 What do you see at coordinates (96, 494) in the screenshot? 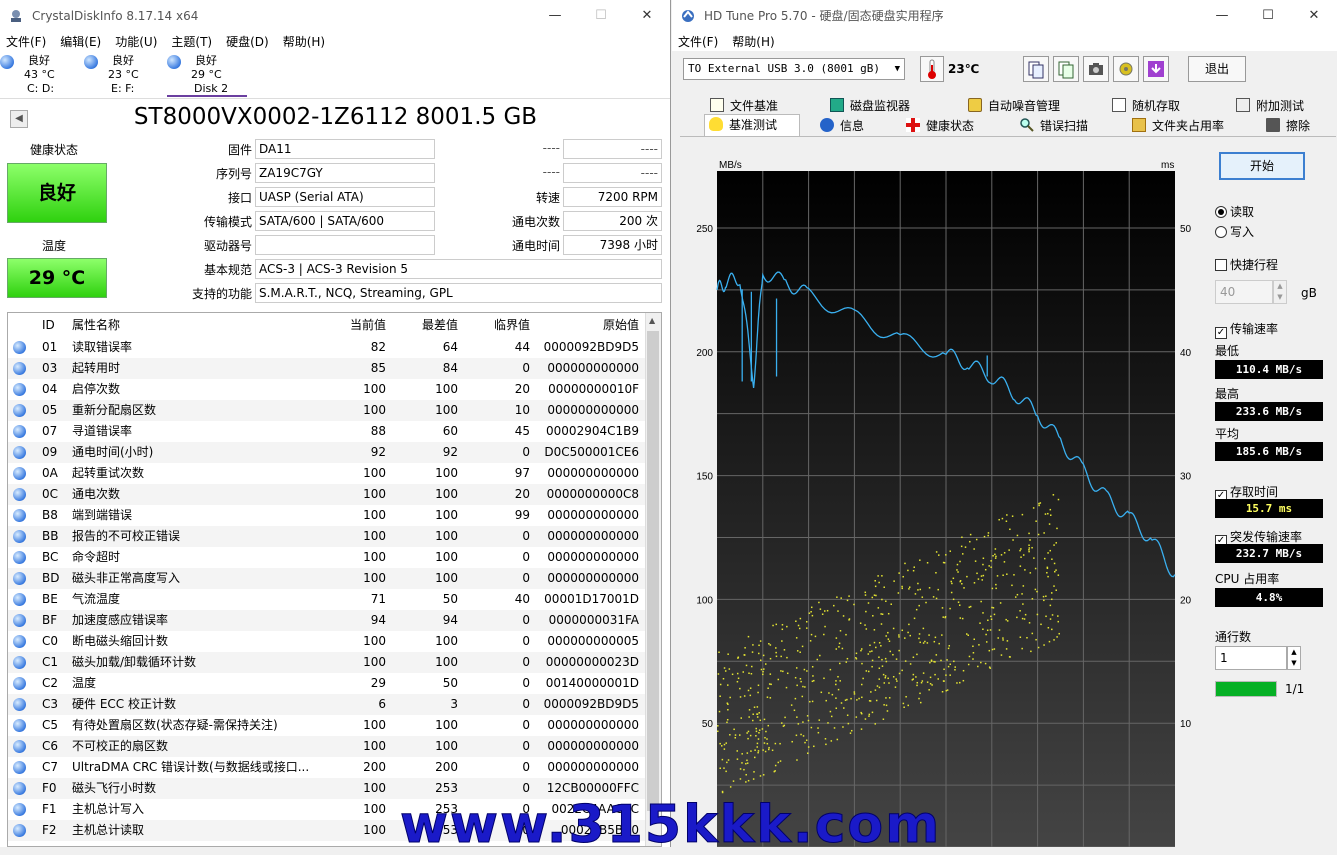
I see `cell-attribute: 通电次数` at bounding box center [96, 494].